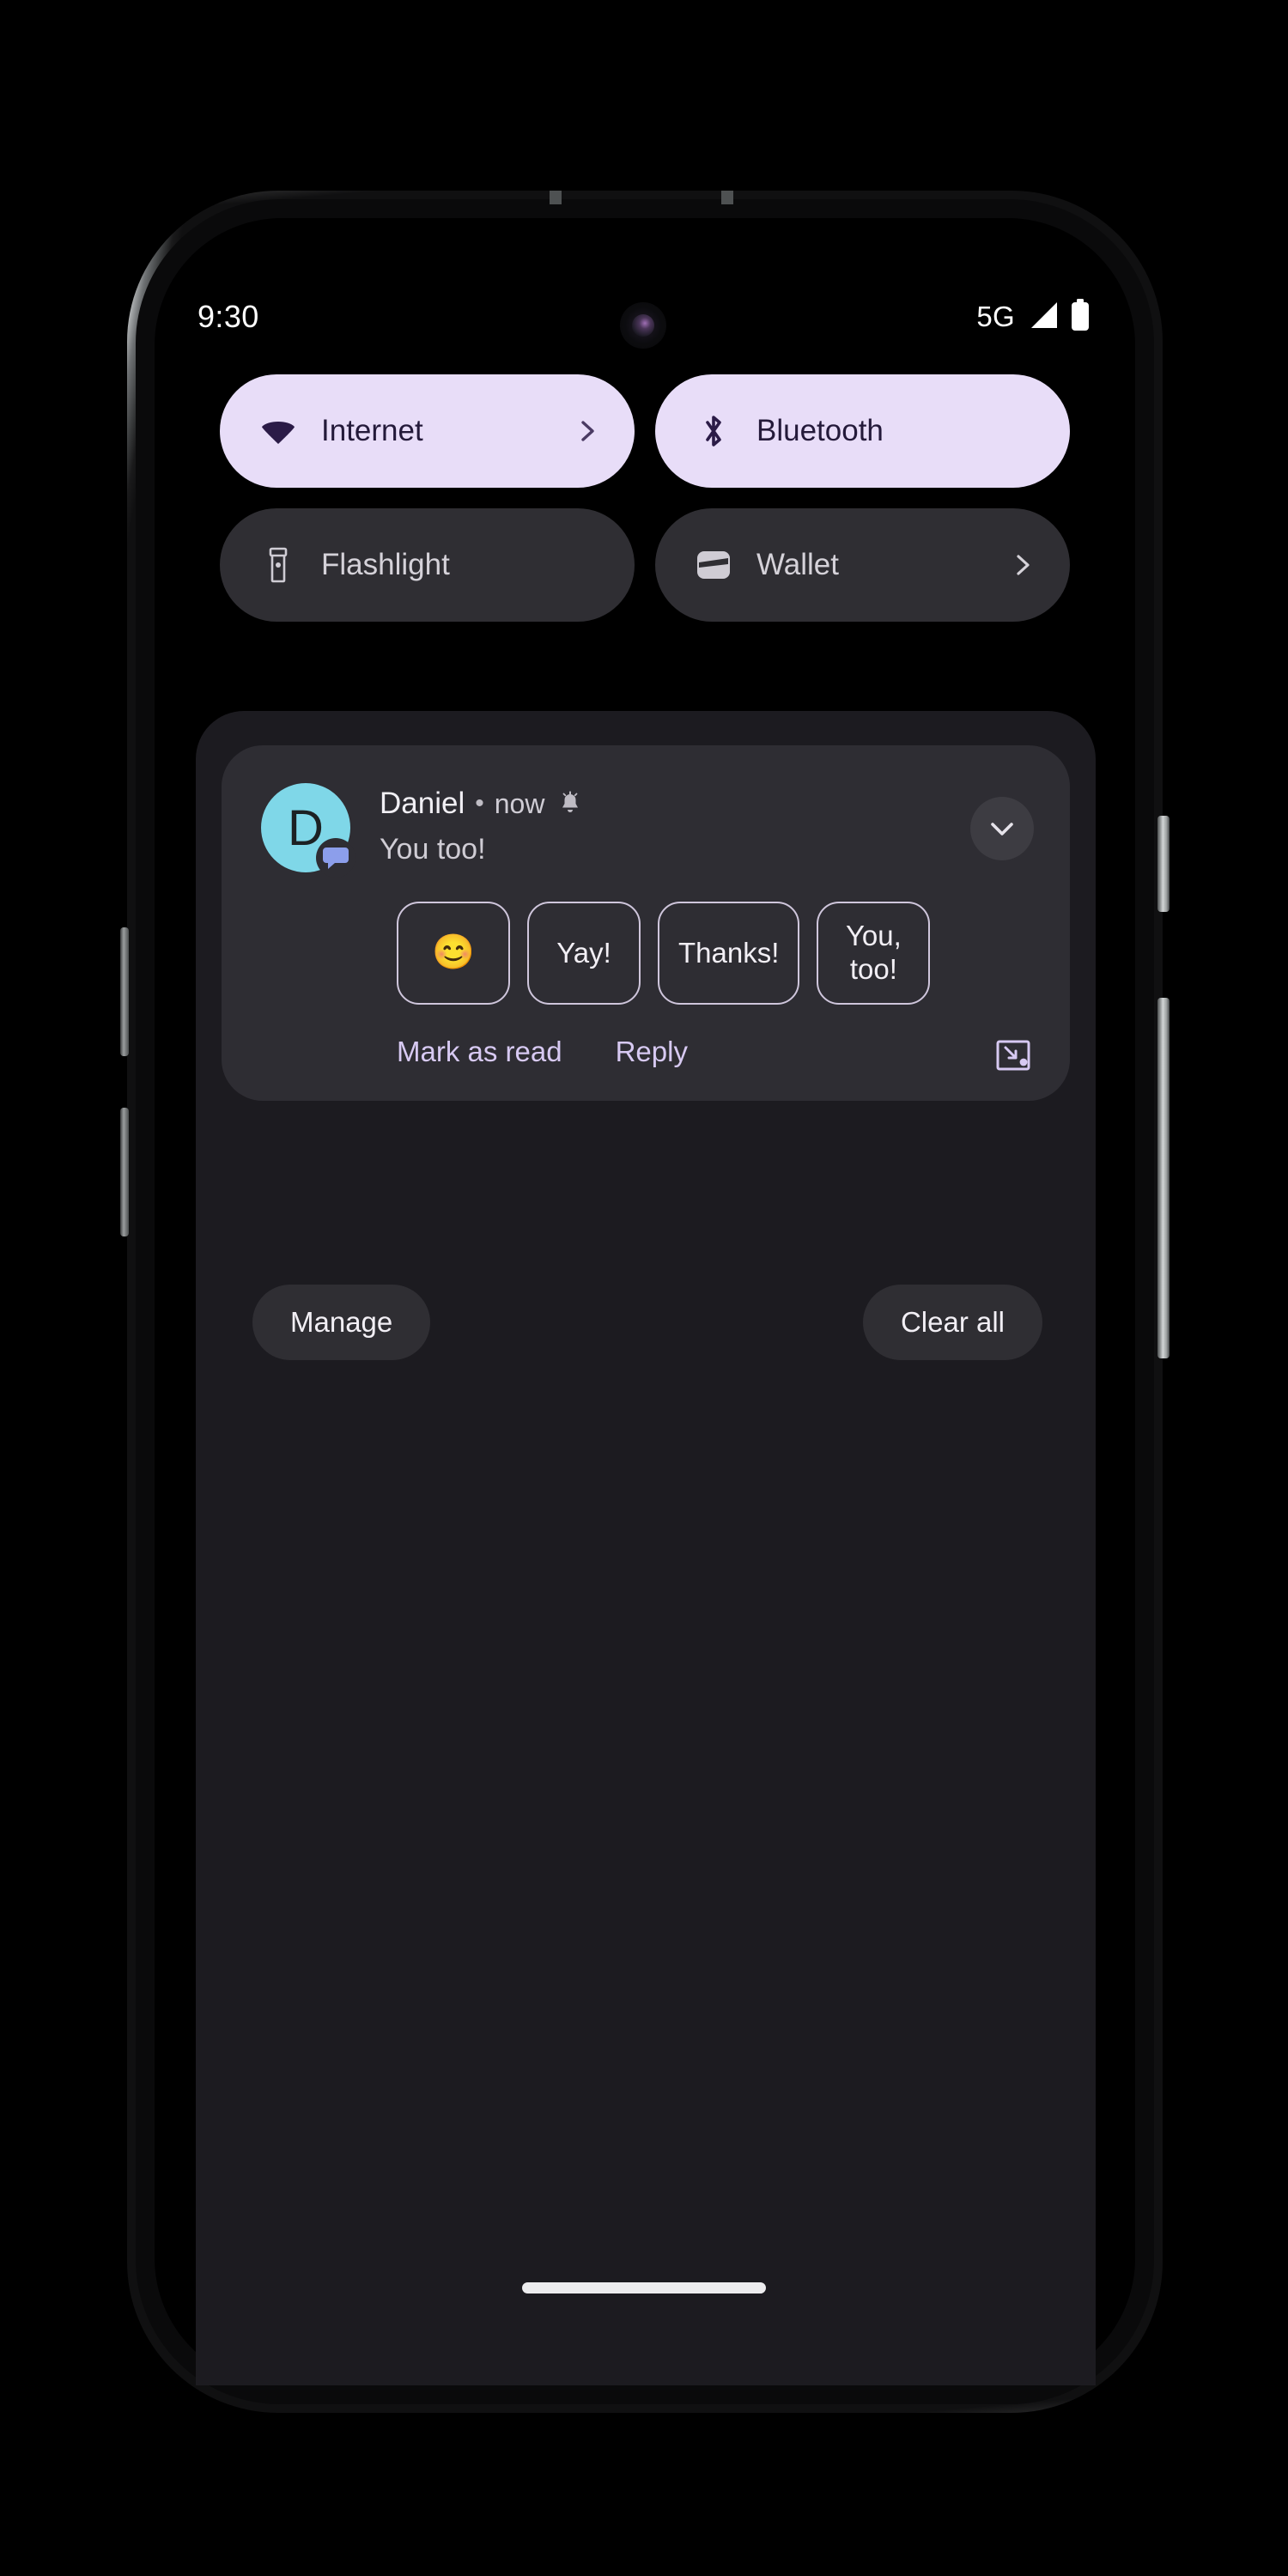 The width and height of the screenshot is (1288, 2576). Describe the element at coordinates (797, 565) in the screenshot. I see `qs-tile-label-wallet: Wallet` at that location.